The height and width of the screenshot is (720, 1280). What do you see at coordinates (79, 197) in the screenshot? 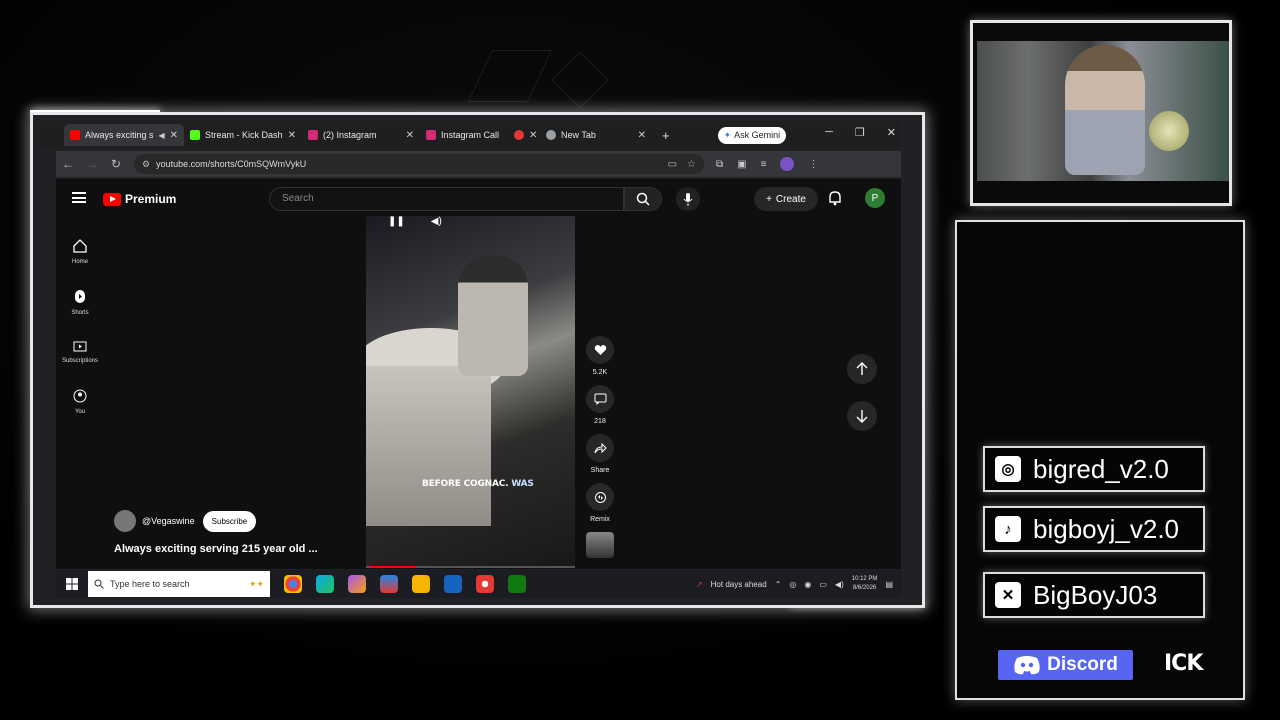
I see `hamburger-menu-icon` at bounding box center [79, 197].